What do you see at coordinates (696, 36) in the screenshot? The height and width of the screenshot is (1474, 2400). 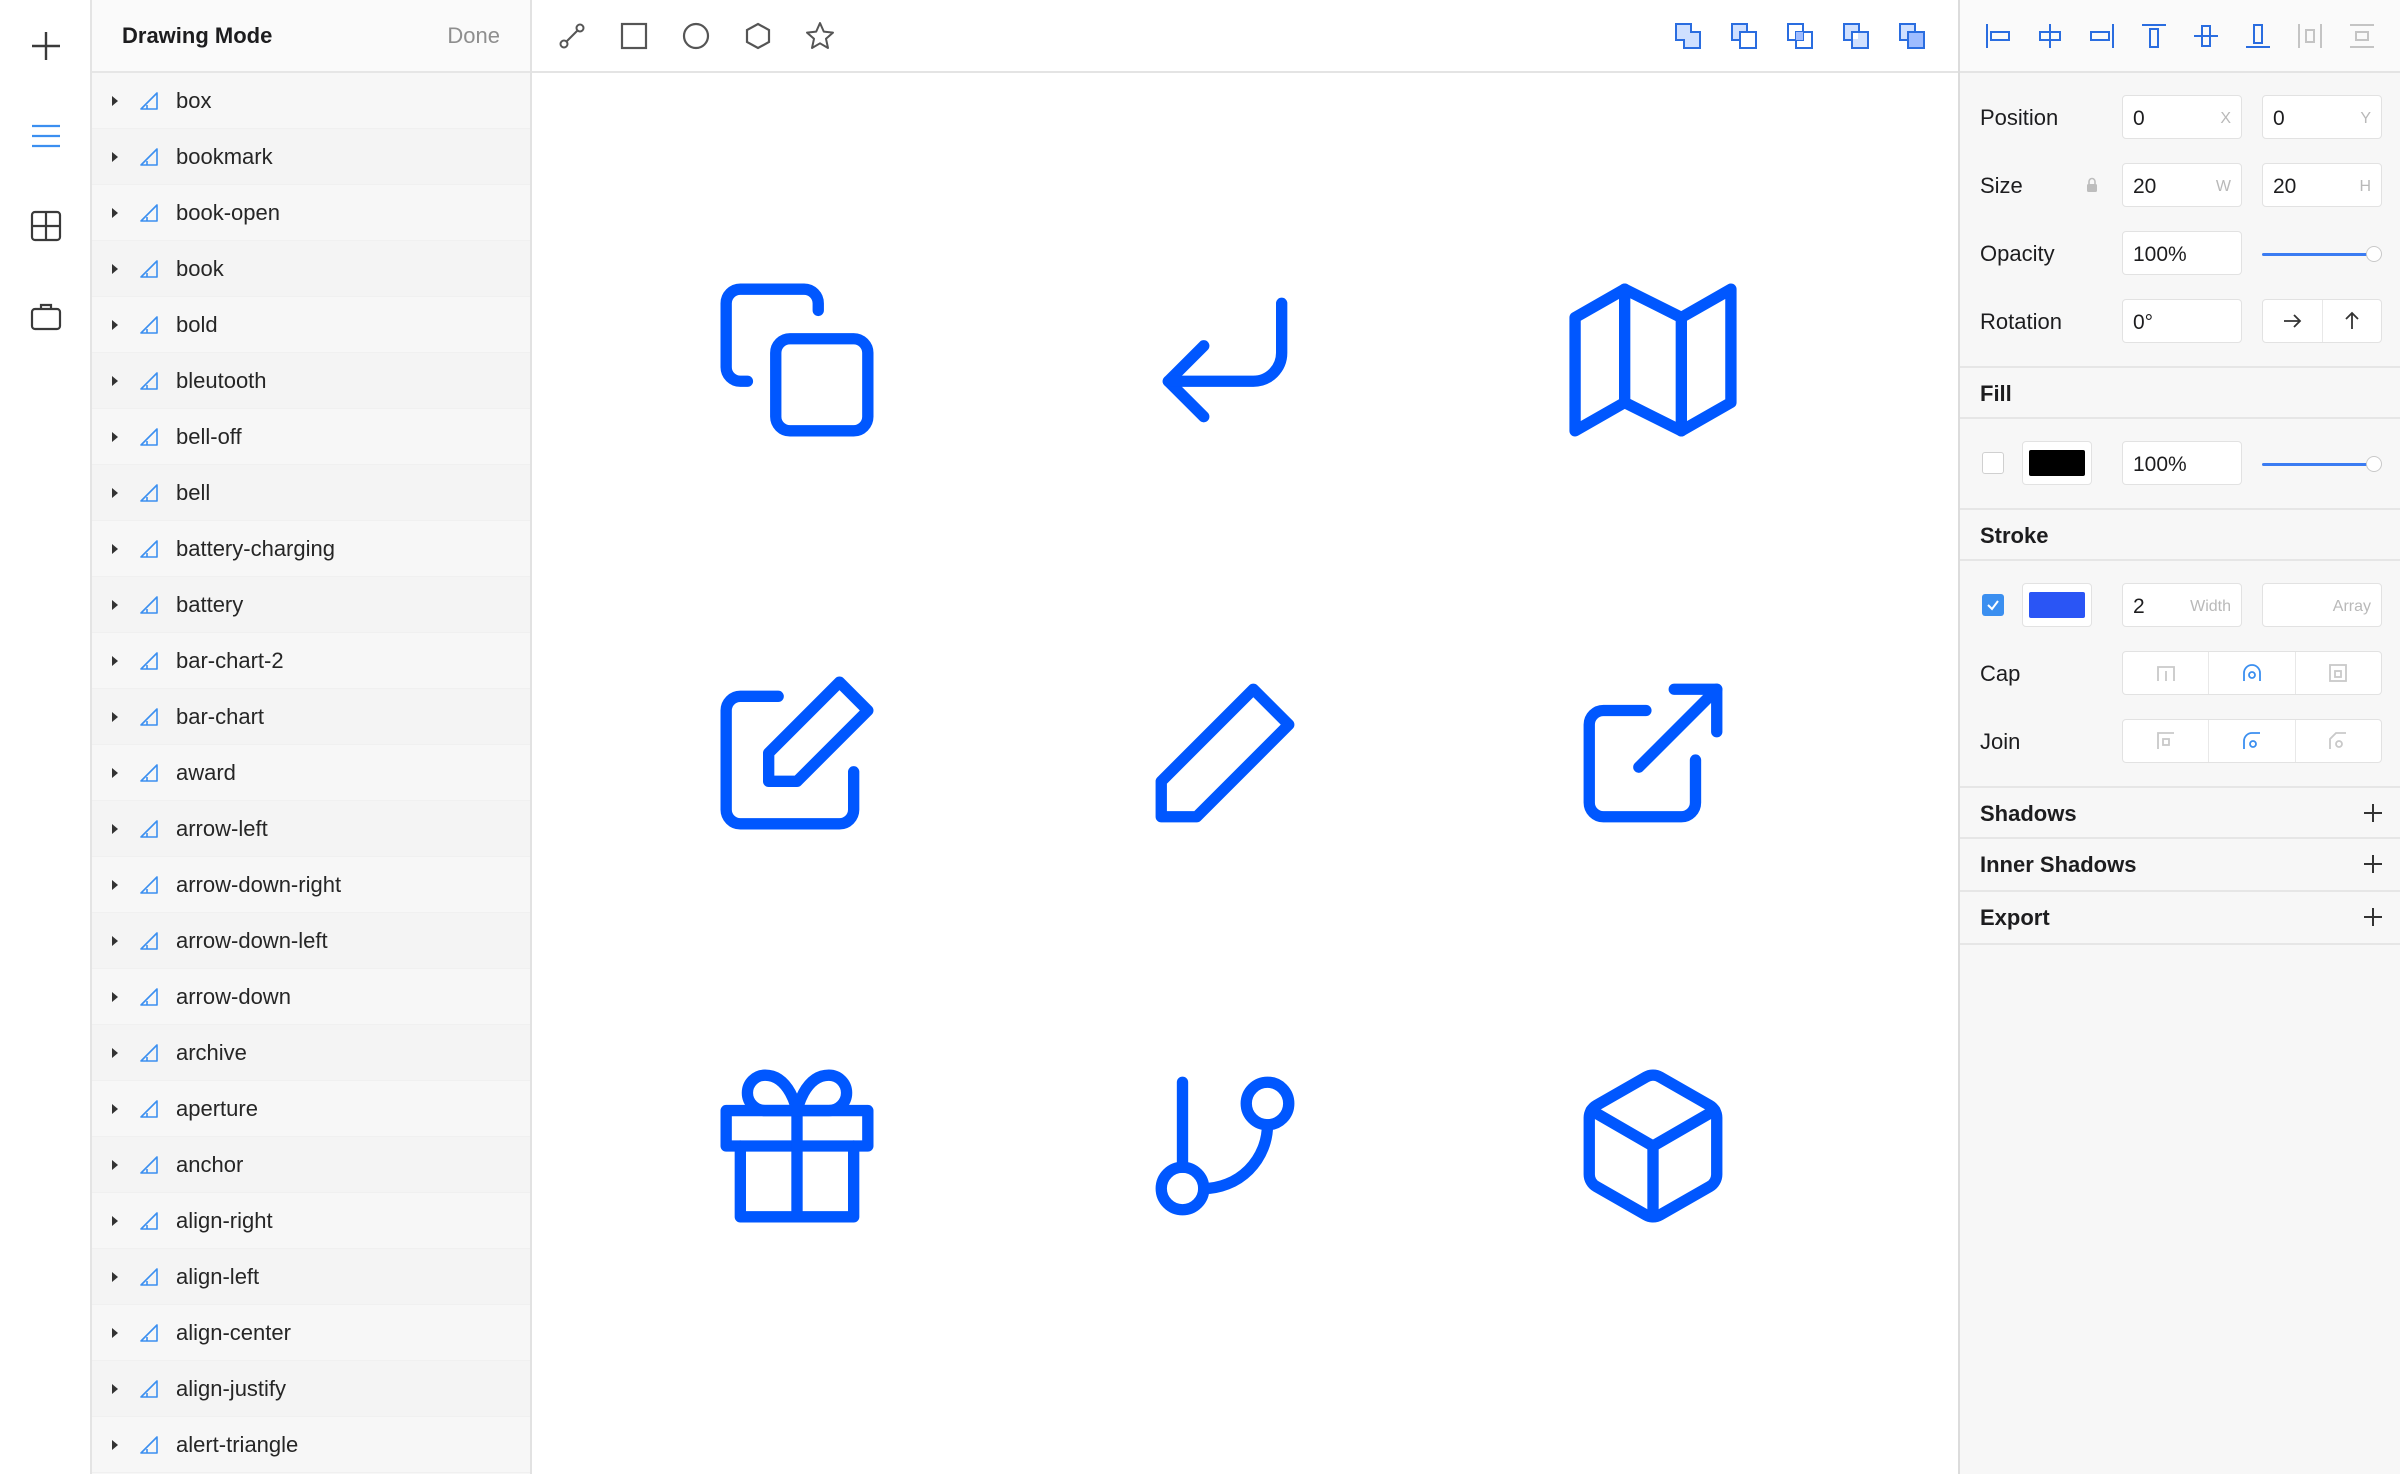 I see `oval-icon` at bounding box center [696, 36].